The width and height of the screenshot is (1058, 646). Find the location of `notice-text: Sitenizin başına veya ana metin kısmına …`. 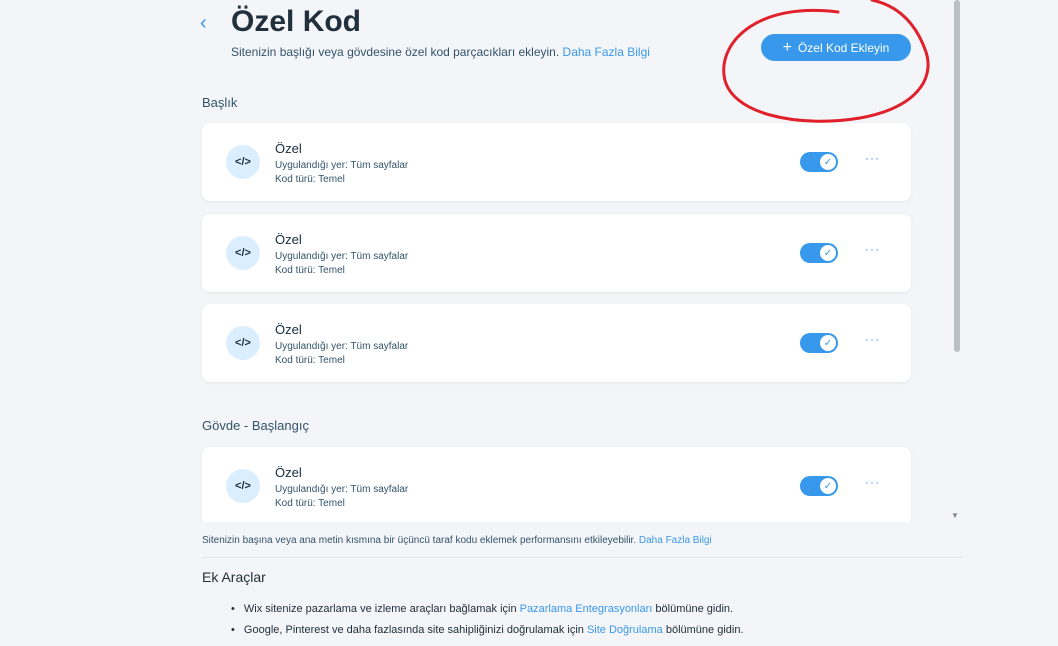

notice-text: Sitenizin başına veya ana metin kısmına … is located at coordinates (419, 540).